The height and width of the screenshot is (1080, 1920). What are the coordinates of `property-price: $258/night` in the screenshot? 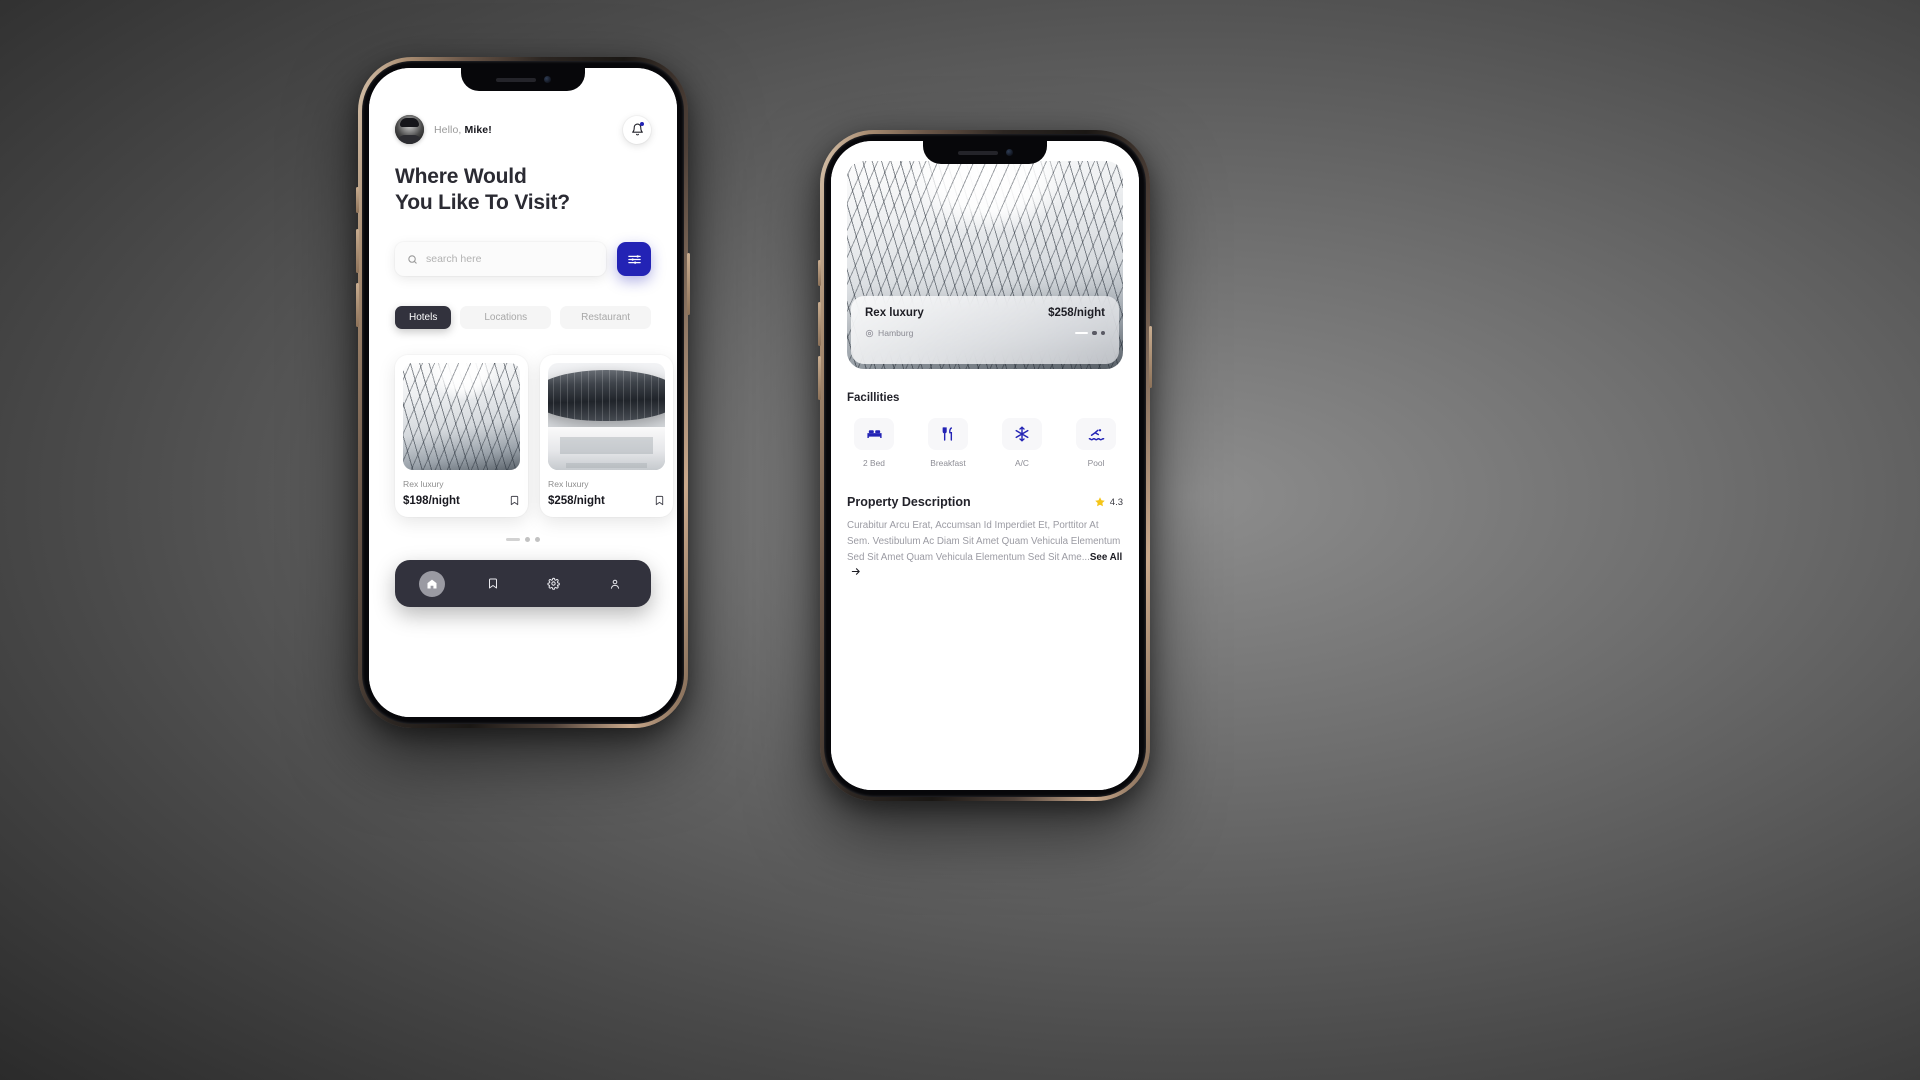 It's located at (1076, 313).